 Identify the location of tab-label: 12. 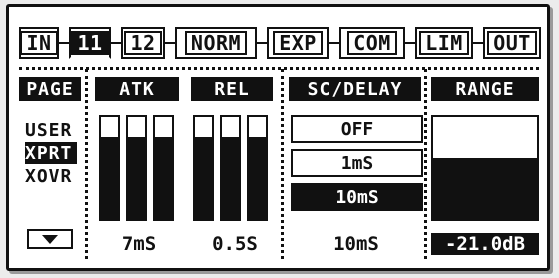
(143, 43).